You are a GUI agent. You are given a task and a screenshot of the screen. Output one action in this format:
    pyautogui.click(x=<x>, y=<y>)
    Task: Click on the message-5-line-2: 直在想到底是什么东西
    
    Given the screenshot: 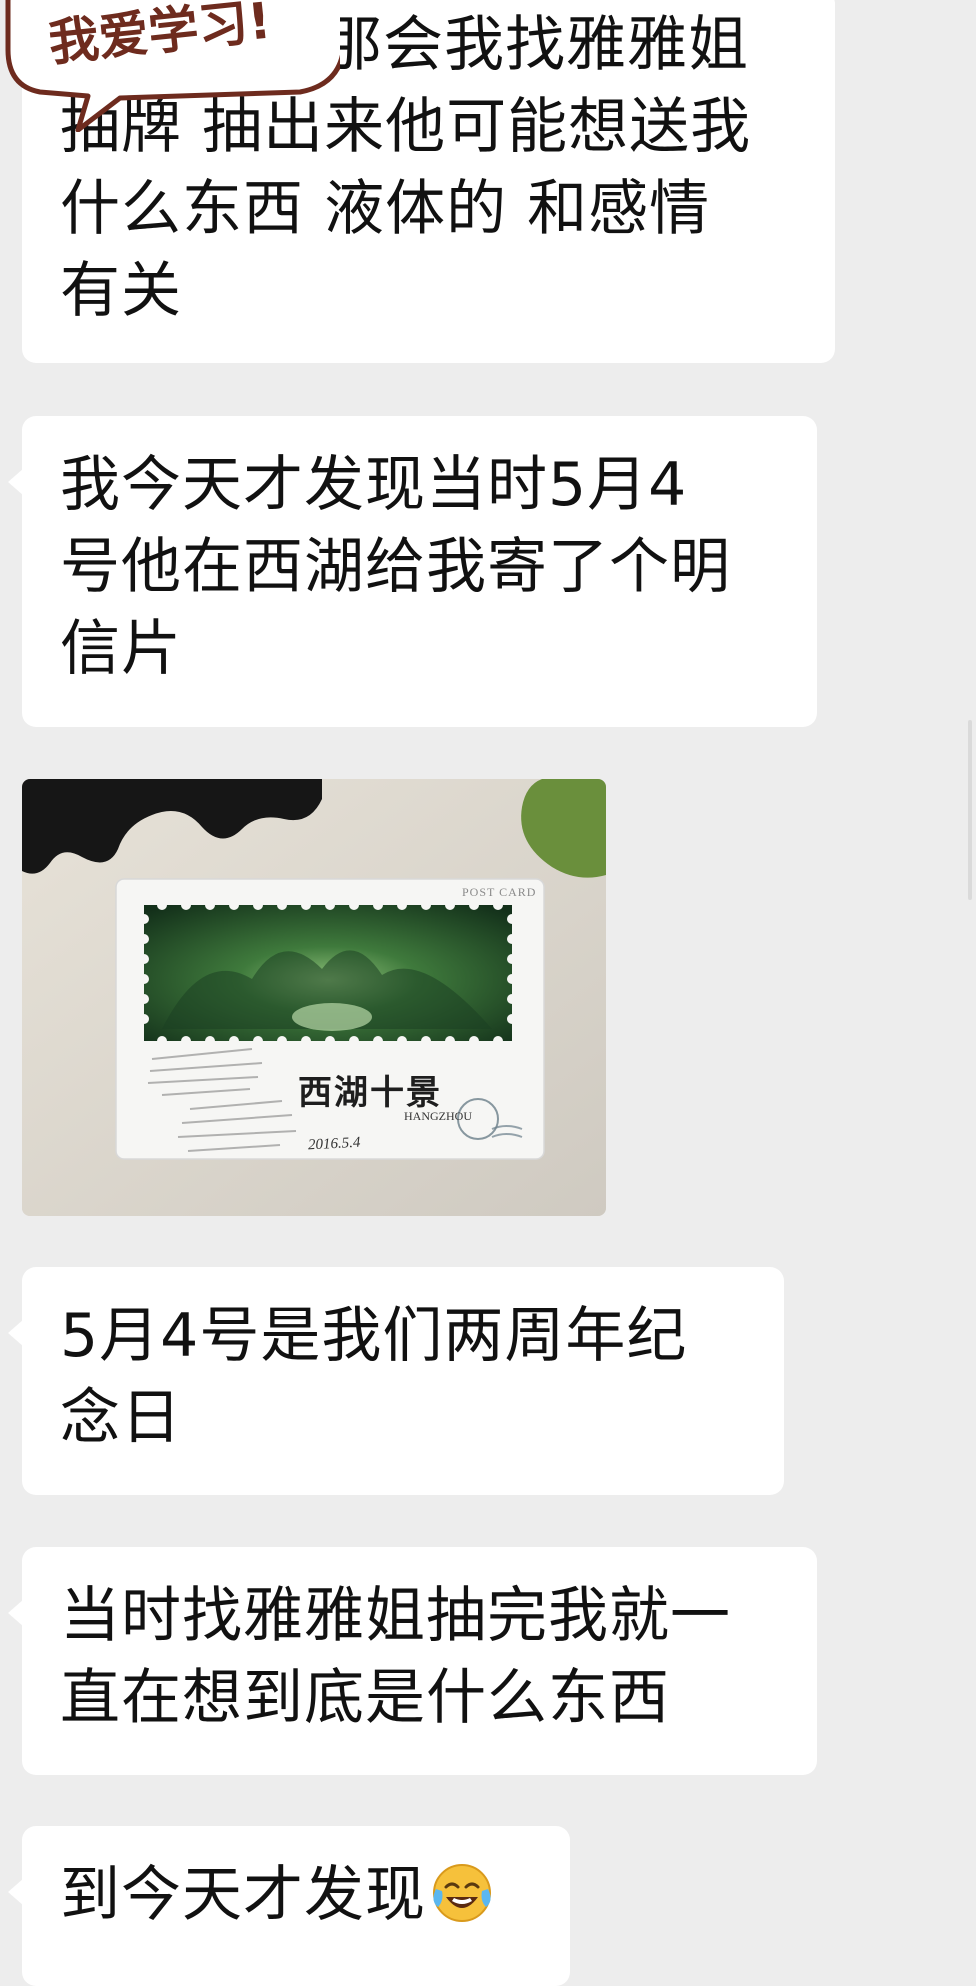 What is the action you would take?
    pyautogui.click(x=365, y=1698)
    